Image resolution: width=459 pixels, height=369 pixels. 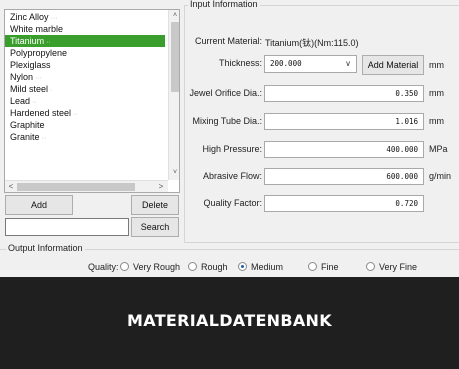 I want to click on banner-title: MATERIALDATENBANK, so click(x=229, y=320).